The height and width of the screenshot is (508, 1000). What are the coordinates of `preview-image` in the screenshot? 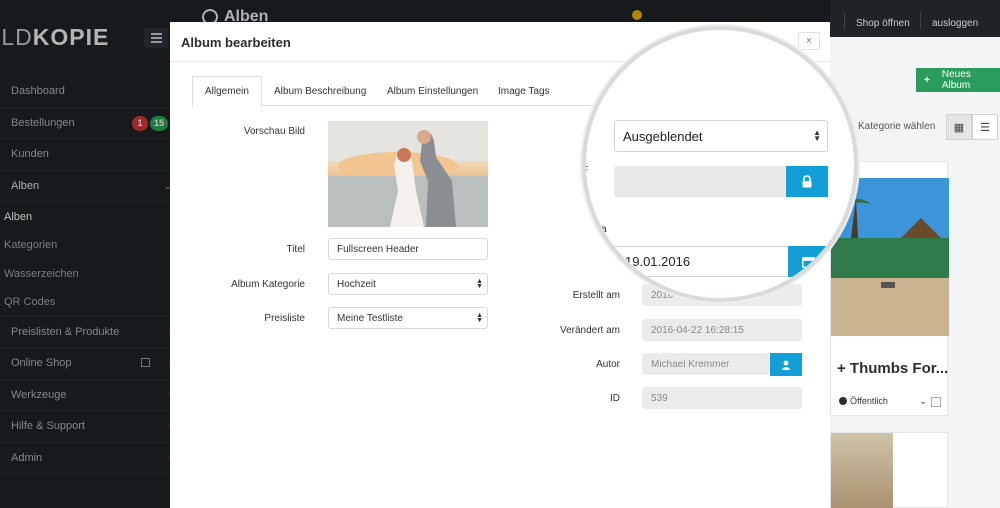 It's located at (408, 174).